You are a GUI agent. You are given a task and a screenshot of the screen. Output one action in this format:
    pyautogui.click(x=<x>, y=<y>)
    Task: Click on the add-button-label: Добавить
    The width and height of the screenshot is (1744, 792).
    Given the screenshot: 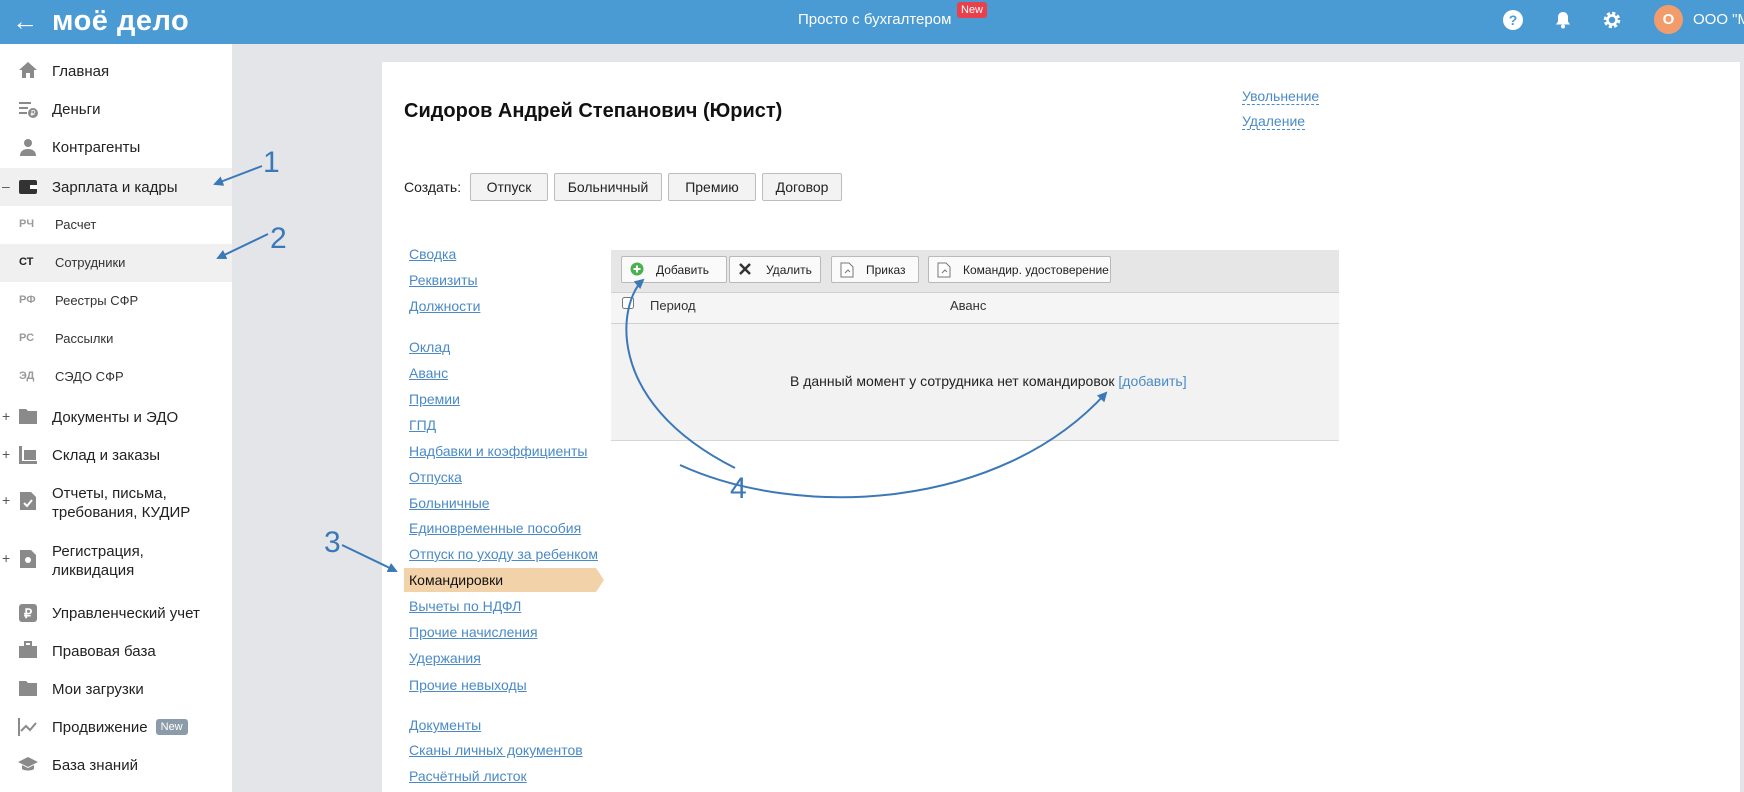 What is the action you would take?
    pyautogui.click(x=683, y=270)
    